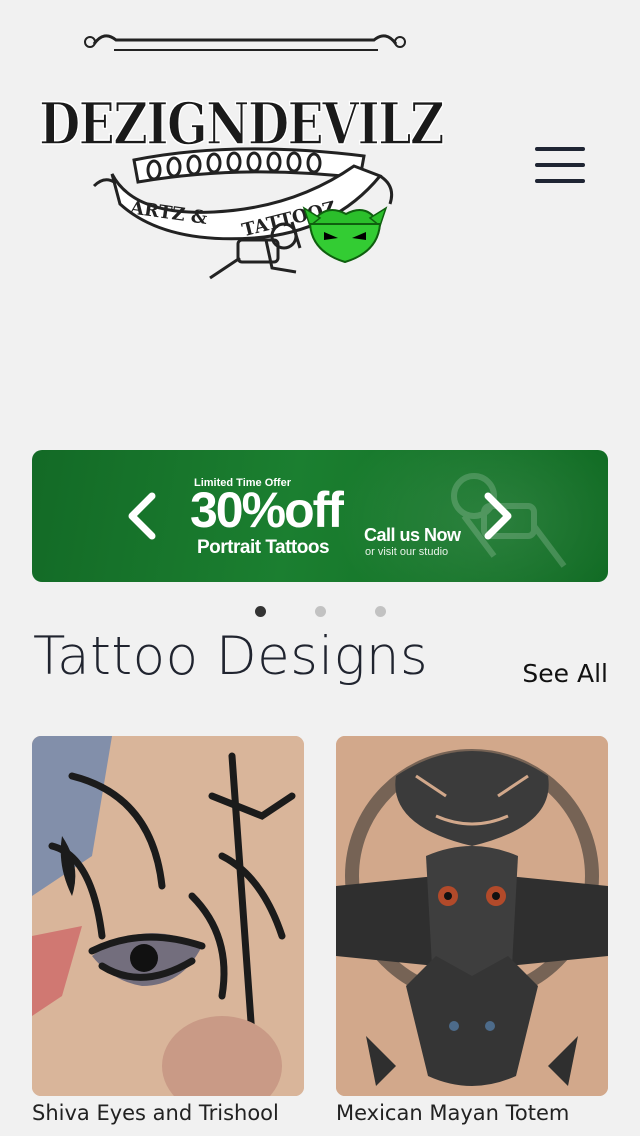 This screenshot has width=640, height=1136. Describe the element at coordinates (155, 1113) in the screenshot. I see `design-title: Shiva Eyes and Trishool` at that location.